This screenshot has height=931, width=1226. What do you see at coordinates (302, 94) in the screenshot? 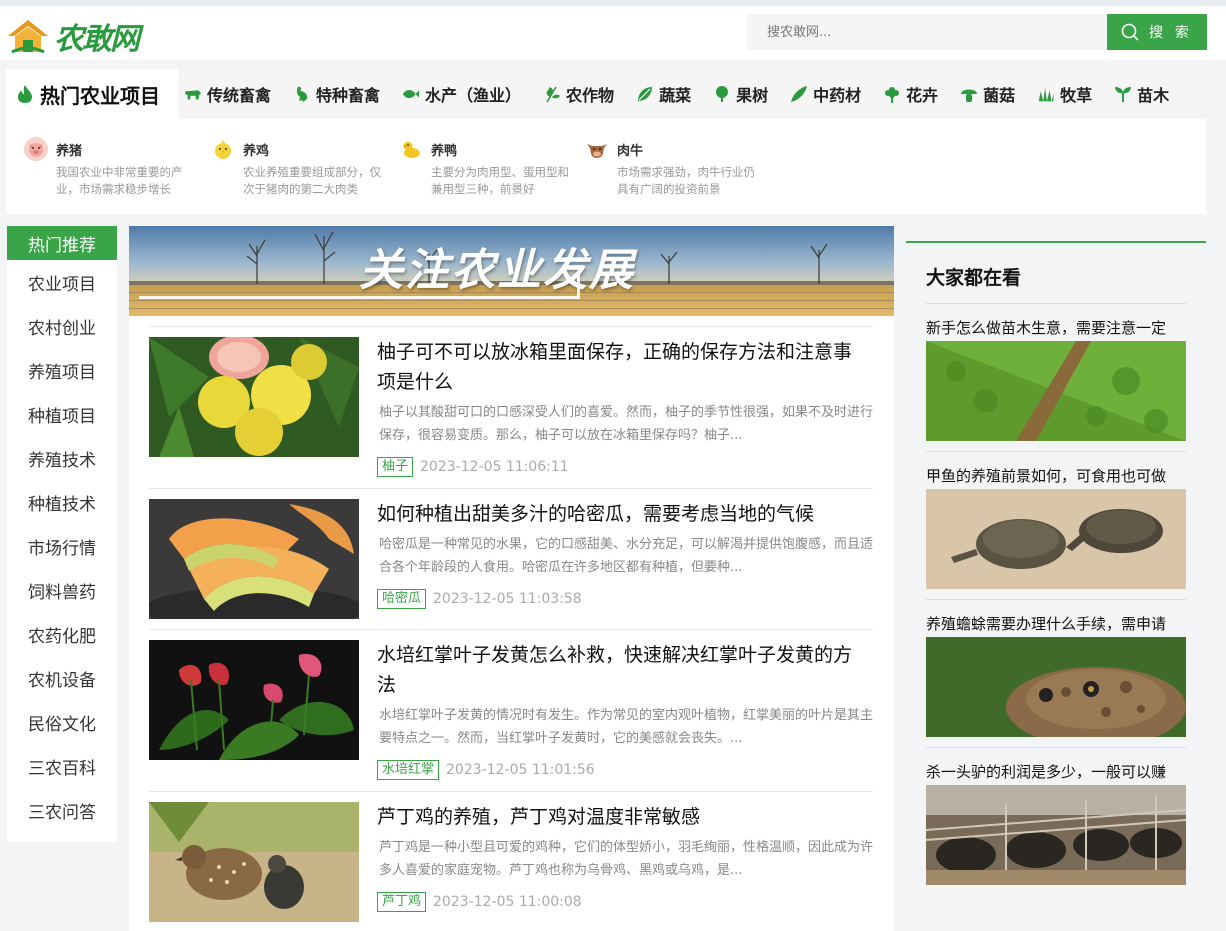
I see `rooster-icon` at bounding box center [302, 94].